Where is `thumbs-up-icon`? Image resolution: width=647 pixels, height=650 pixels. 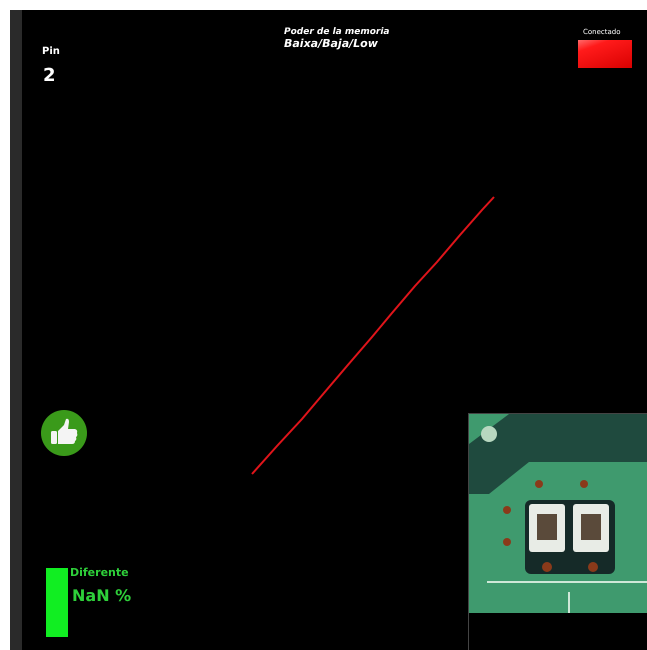 thumbs-up-icon is located at coordinates (64, 433).